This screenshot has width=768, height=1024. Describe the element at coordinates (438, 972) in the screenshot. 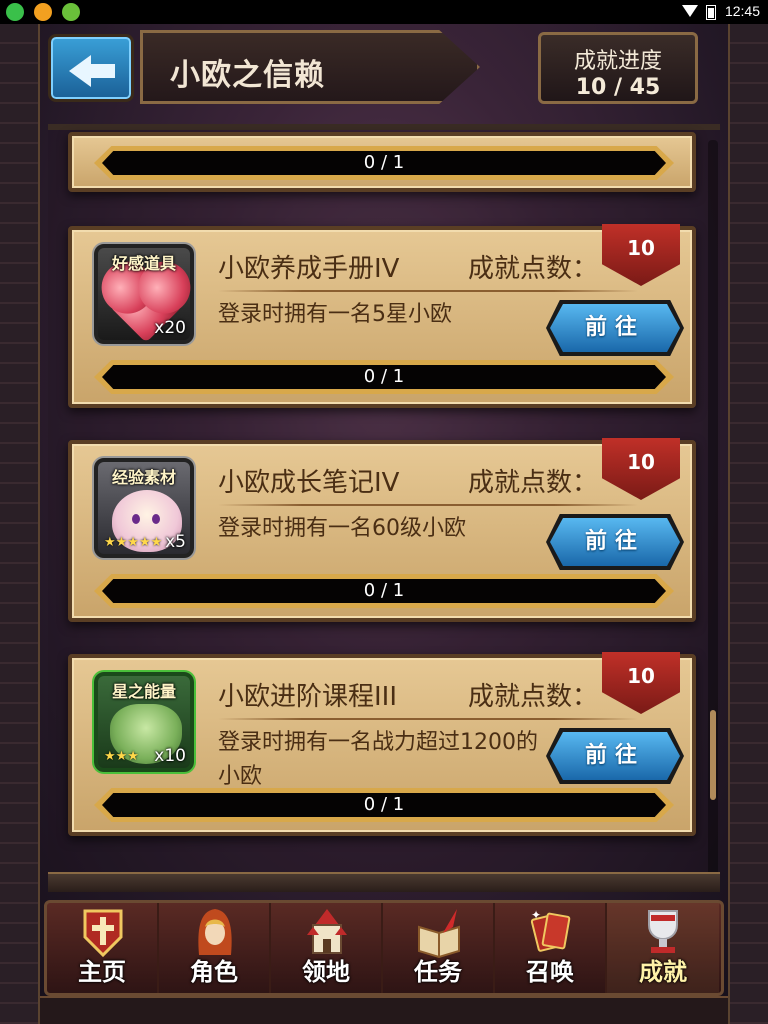

I see `nav-label: 任务` at that location.